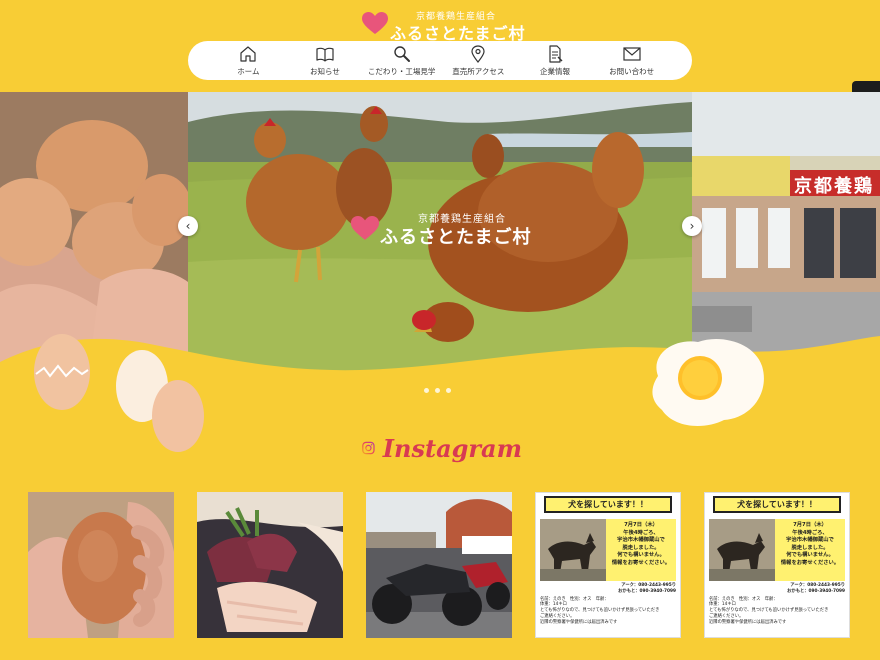 The height and width of the screenshot is (660, 880). I want to click on instagram-icon, so click(368, 448).